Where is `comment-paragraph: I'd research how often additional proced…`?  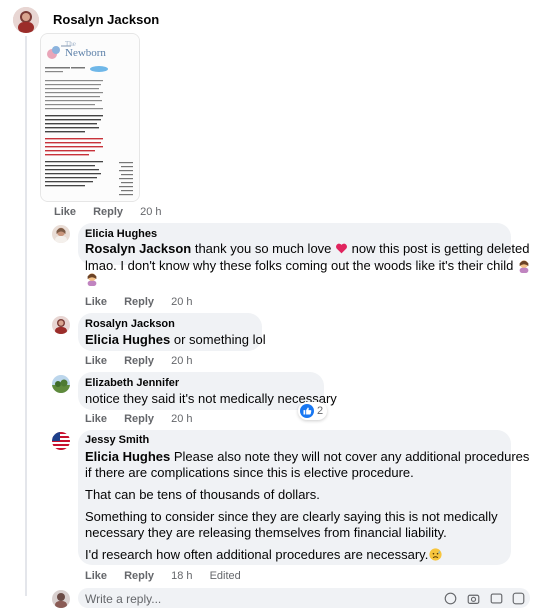
comment-paragraph: I'd research how often additional proced… is located at coordinates (263, 555).